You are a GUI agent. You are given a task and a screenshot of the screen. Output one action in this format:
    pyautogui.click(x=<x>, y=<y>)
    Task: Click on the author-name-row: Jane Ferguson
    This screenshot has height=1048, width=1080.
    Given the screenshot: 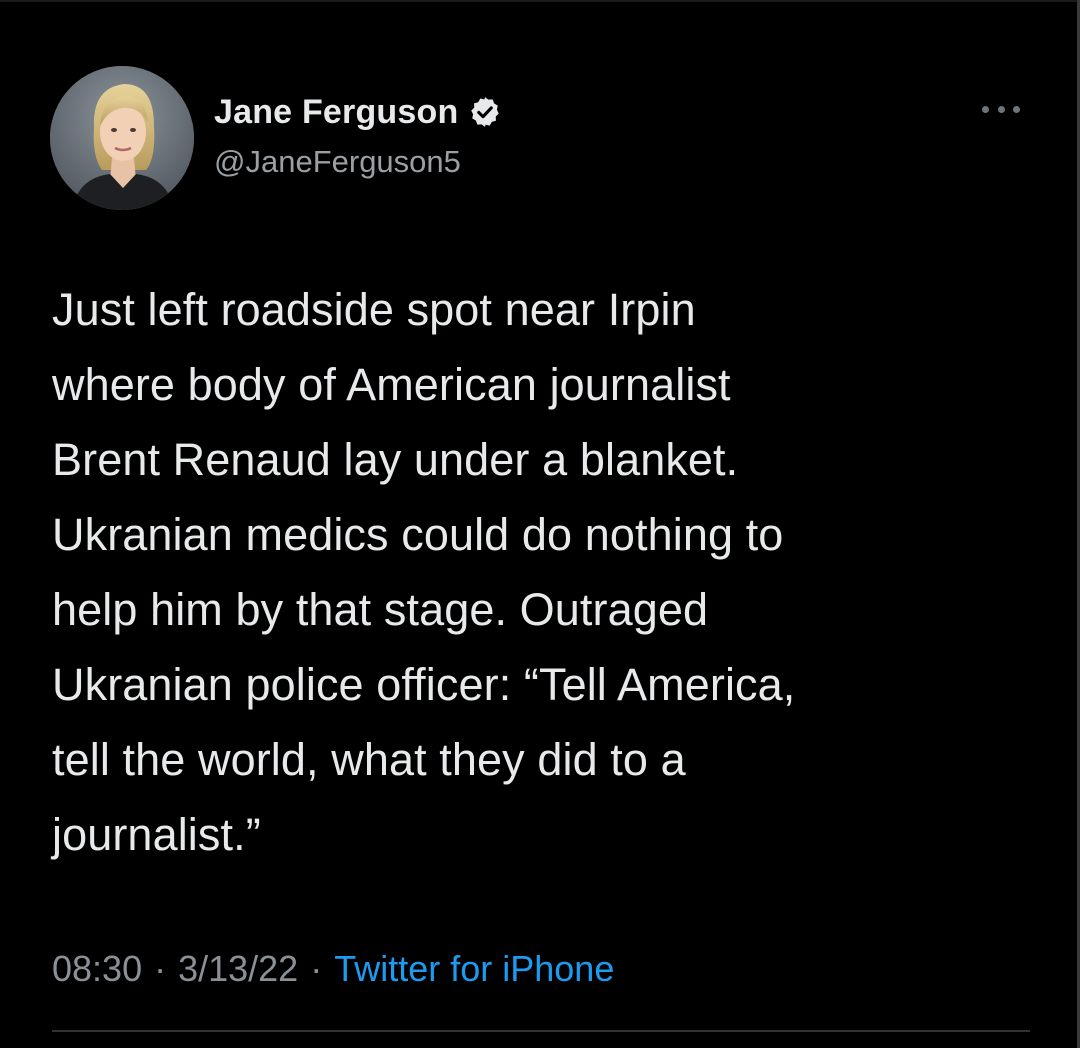 What is the action you would take?
    pyautogui.click(x=358, y=112)
    